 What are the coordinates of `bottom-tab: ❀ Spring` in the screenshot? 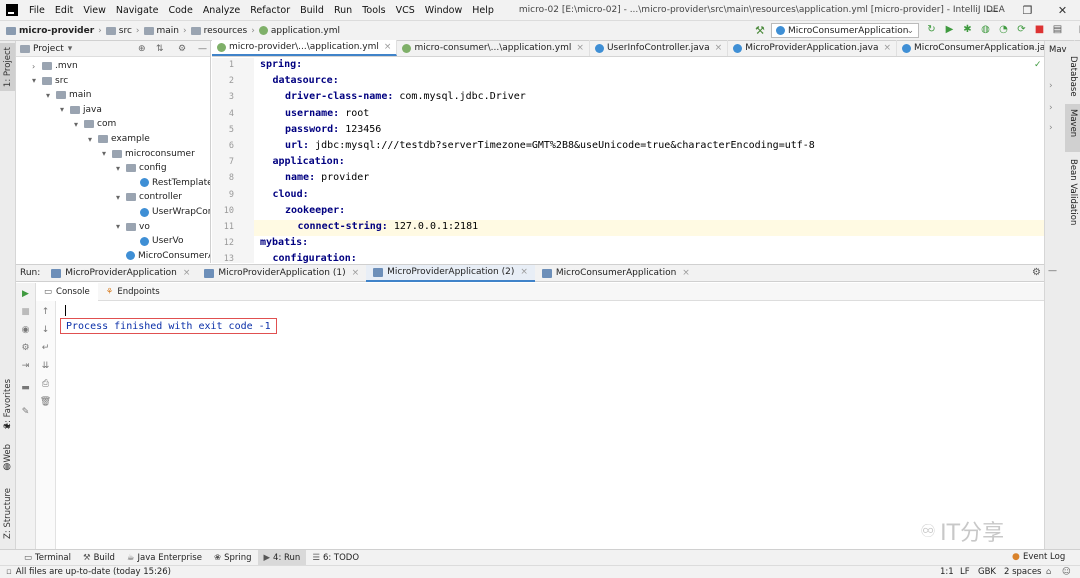 It's located at (233, 557).